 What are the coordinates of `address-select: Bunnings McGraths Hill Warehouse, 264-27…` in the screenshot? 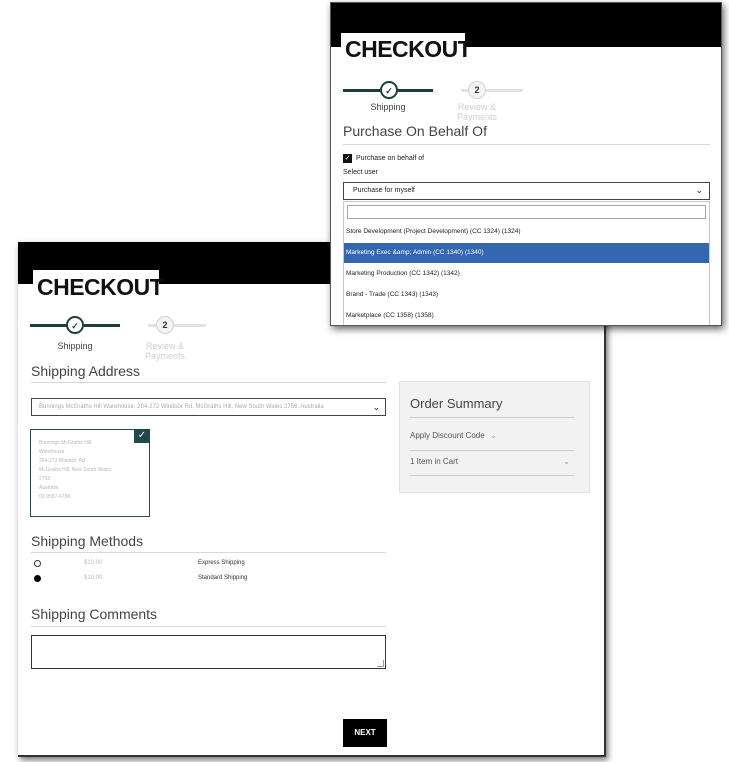 It's located at (208, 407).